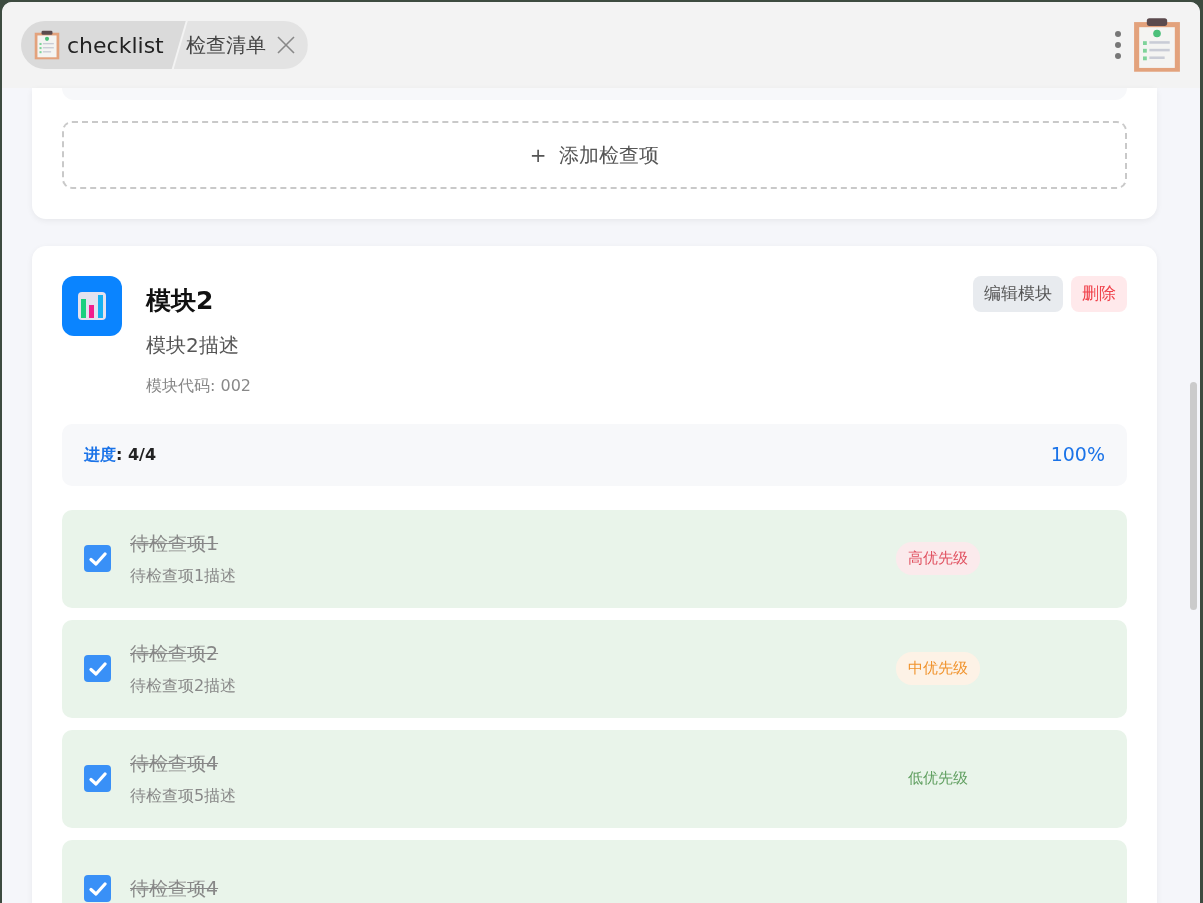 The image size is (1203, 903). What do you see at coordinates (47, 45) in the screenshot?
I see `clipboard-icon` at bounding box center [47, 45].